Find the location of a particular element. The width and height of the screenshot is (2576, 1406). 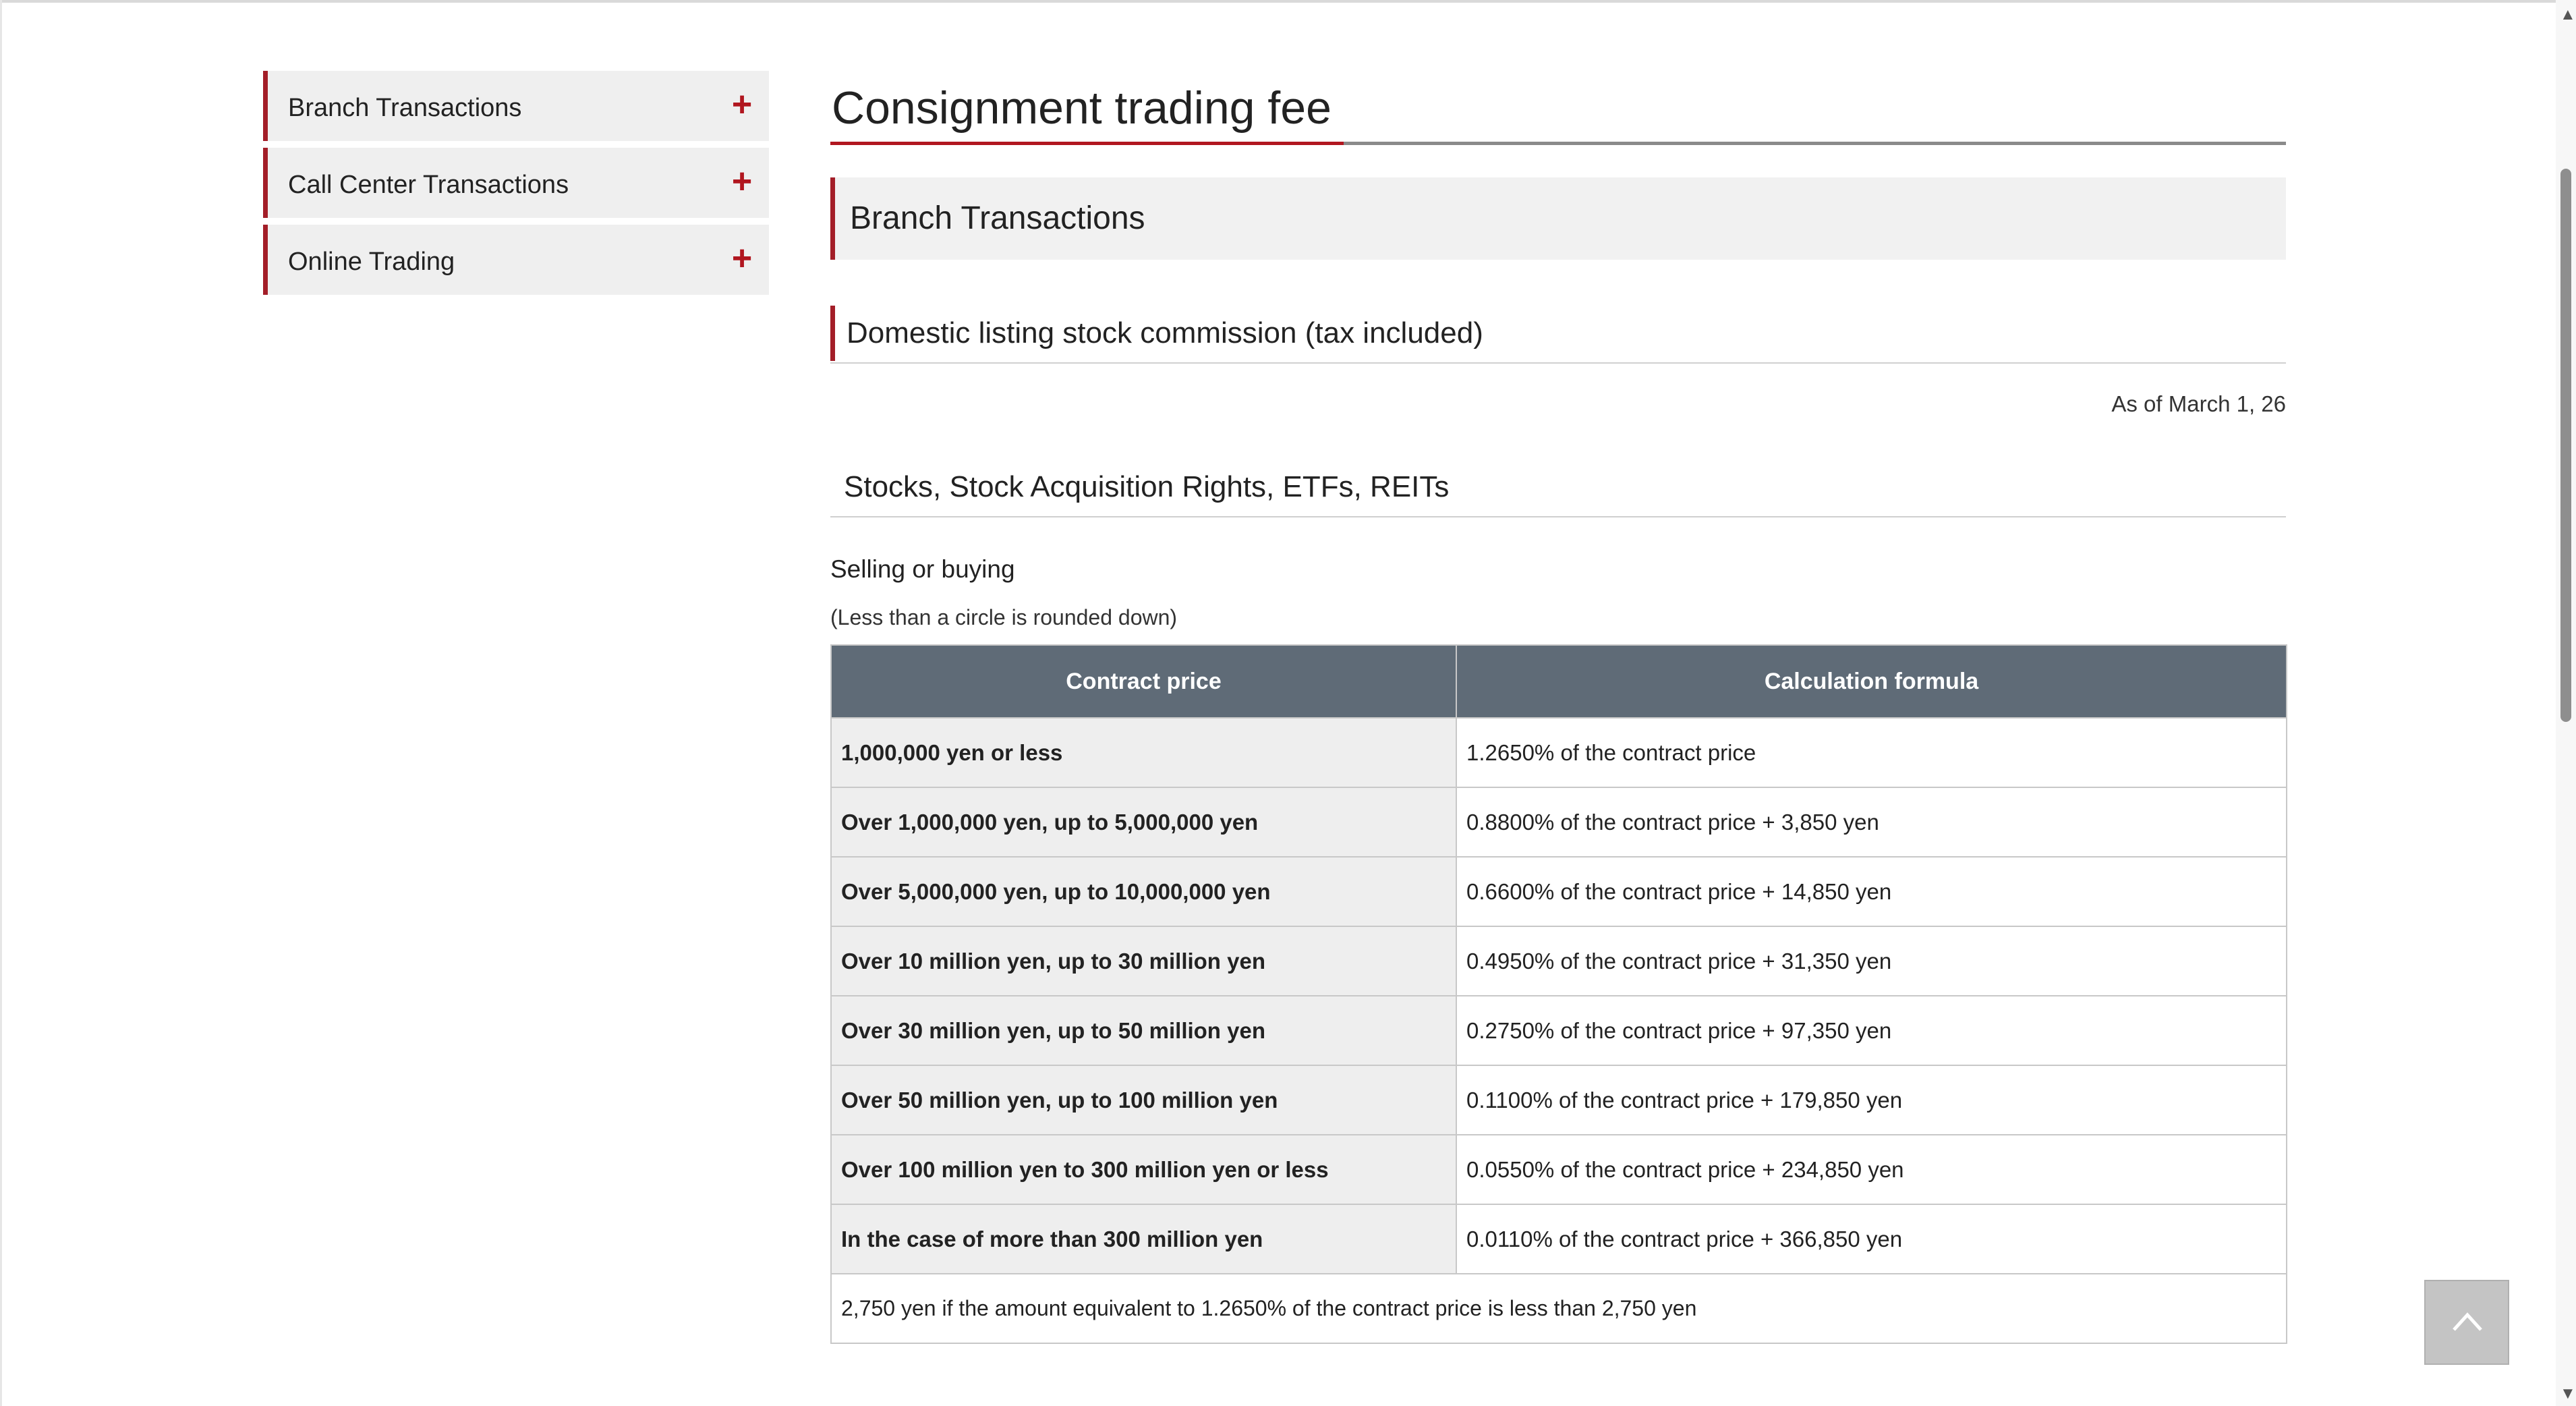

top-border is located at coordinates (1288, 1).